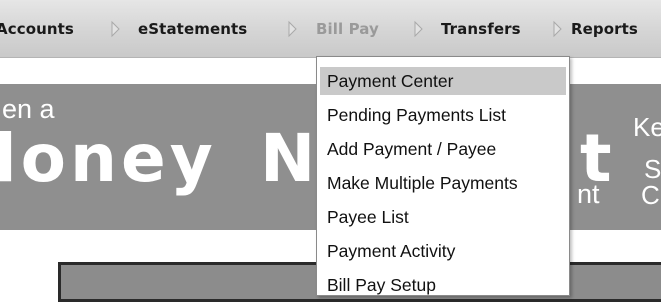  What do you see at coordinates (443, 149) in the screenshot?
I see `menu-item-add-payment-payee: Add Payment / Payee` at bounding box center [443, 149].